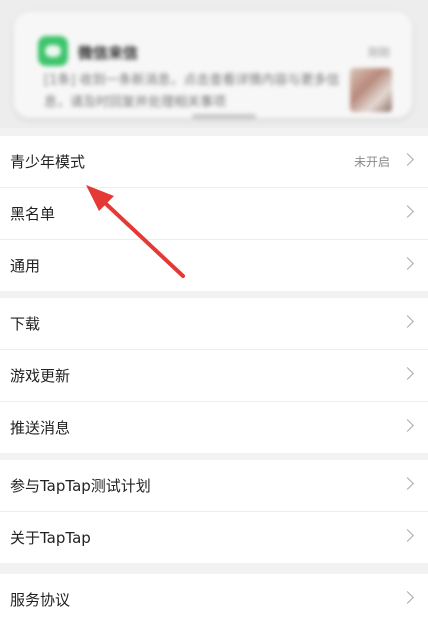  Describe the element at coordinates (108, 53) in the screenshot. I see `notification-title: 微信来信` at that location.